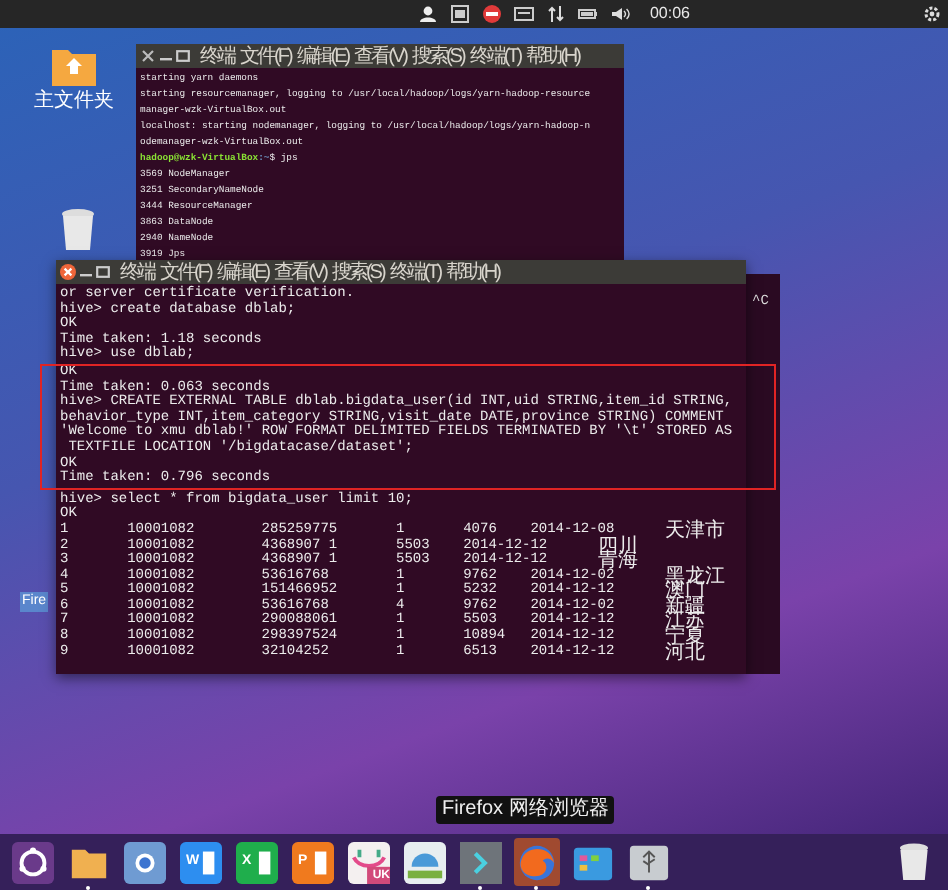  Describe the element at coordinates (669, 14) in the screenshot. I see `clock: 00:06` at that location.